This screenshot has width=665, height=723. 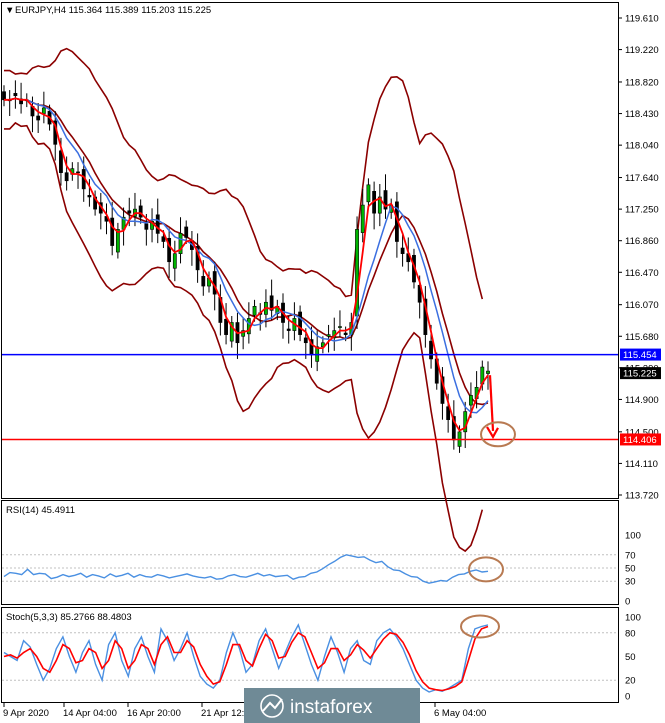 What do you see at coordinates (633, 536) in the screenshot?
I see `rsi-tick-label: 100` at bounding box center [633, 536].